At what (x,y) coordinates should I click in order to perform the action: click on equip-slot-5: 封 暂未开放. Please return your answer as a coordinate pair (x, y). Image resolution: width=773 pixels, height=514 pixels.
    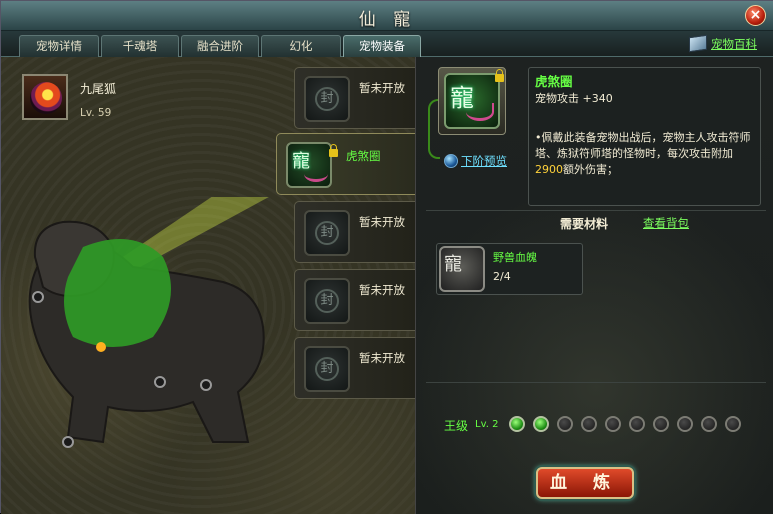
    Looking at the image, I should click on (355, 368).